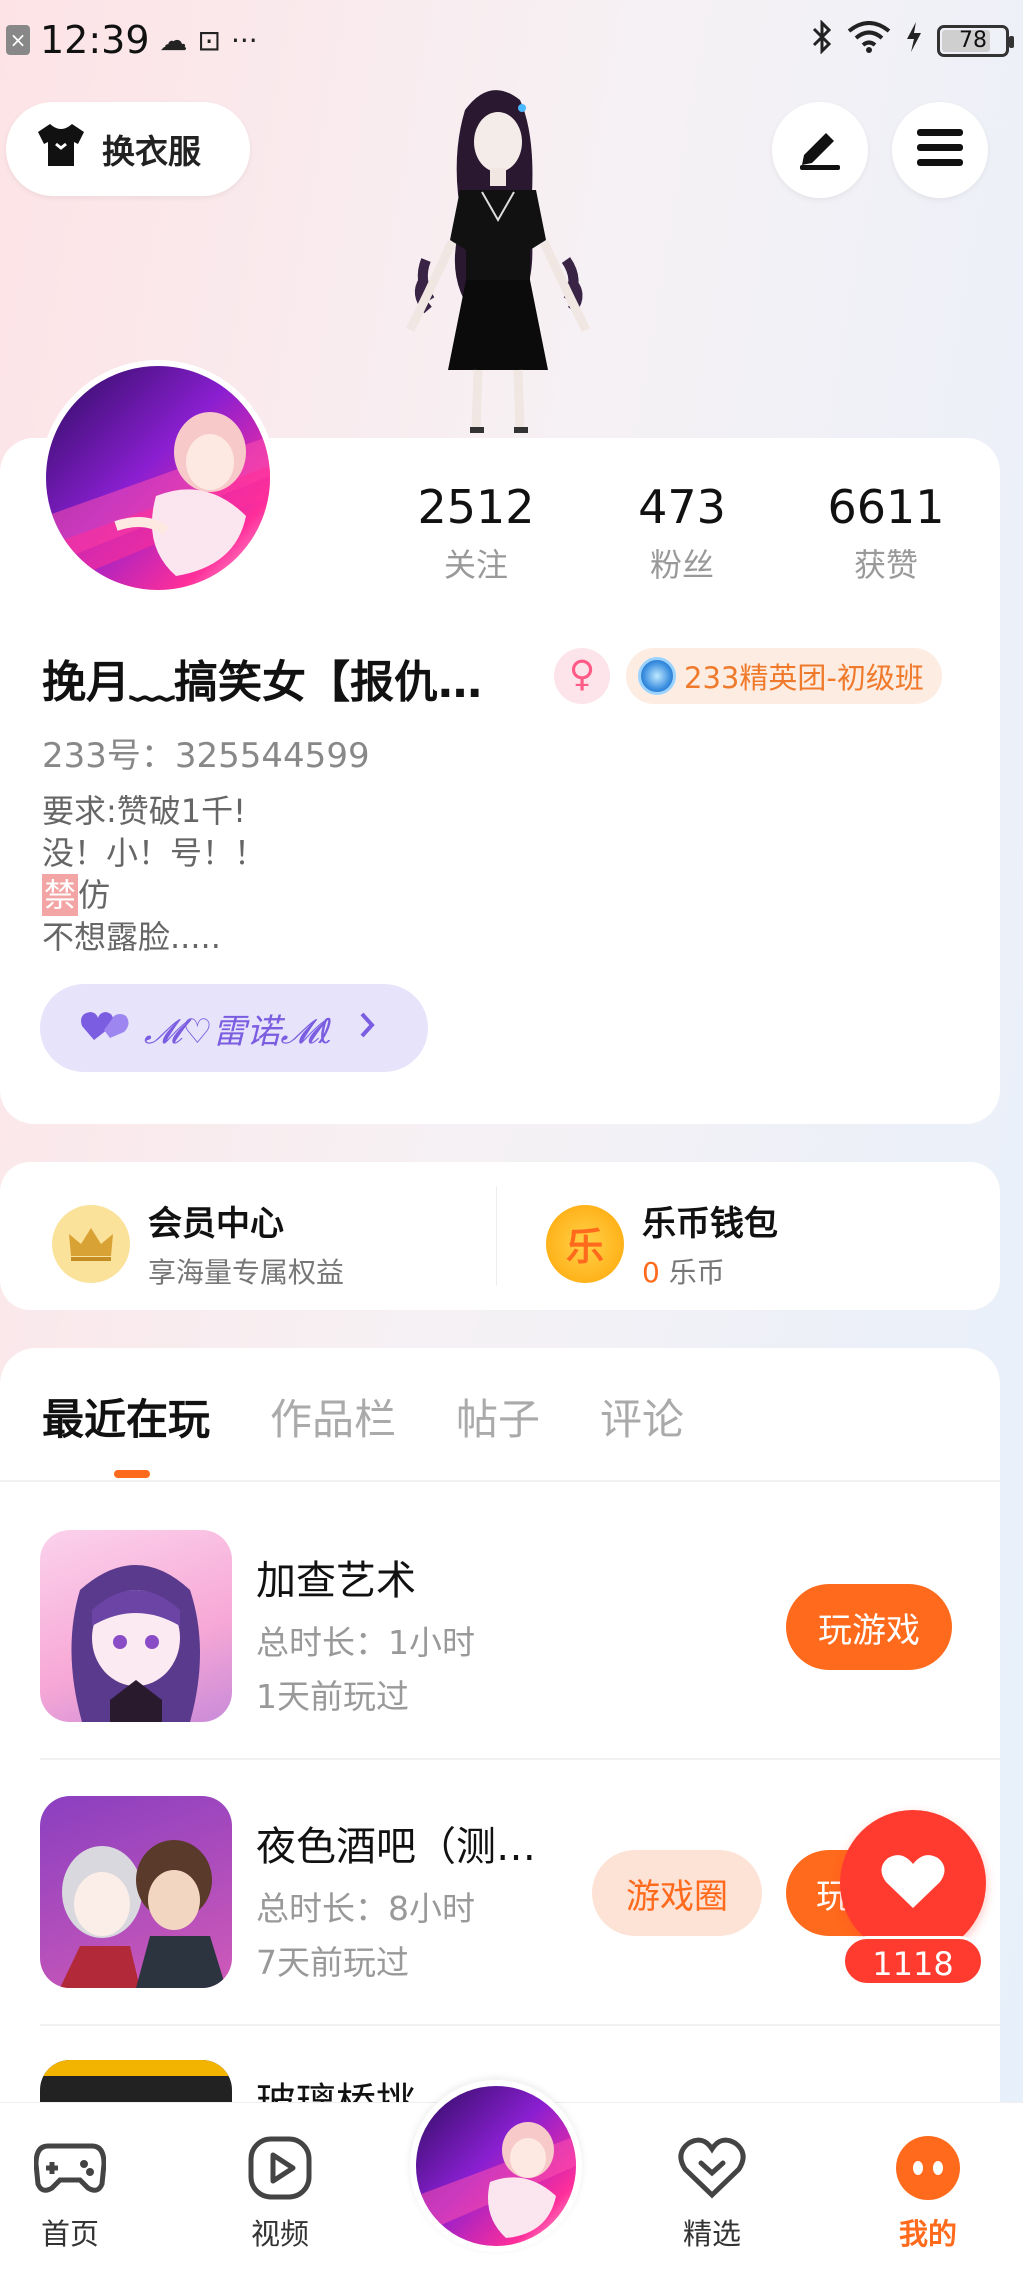  What do you see at coordinates (216, 1224) in the screenshot?
I see `vip-title: 会员中心` at bounding box center [216, 1224].